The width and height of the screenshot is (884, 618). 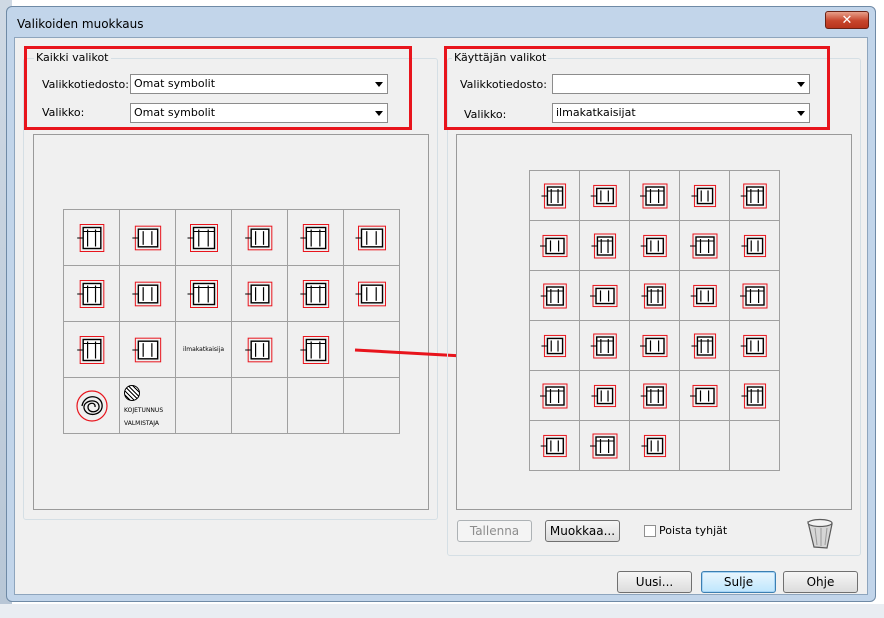 I want to click on close-window-button: ✕, so click(x=847, y=20).